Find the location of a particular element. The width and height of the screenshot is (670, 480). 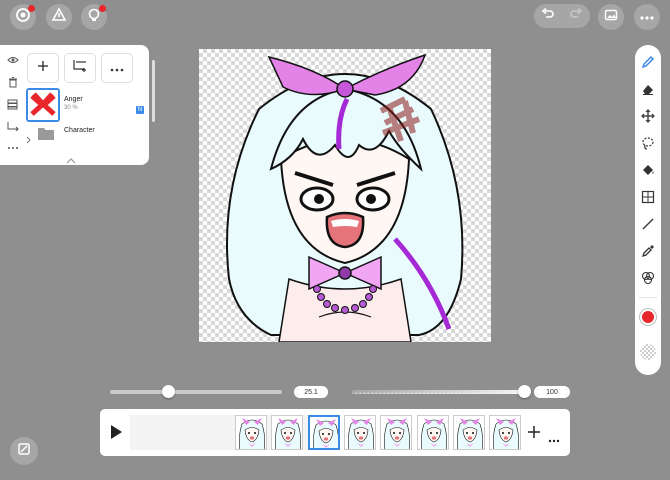

add-layer-button is located at coordinates (43, 68).